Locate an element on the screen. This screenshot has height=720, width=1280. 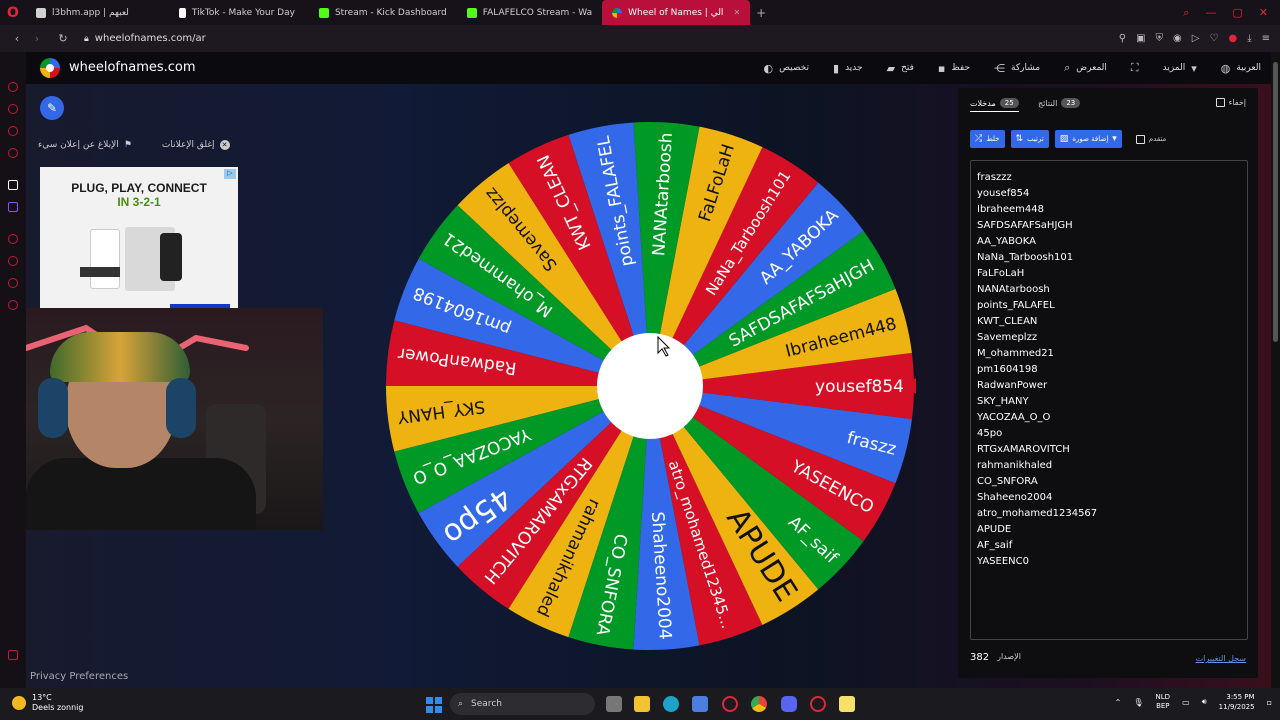
tab-falafelco-stream: FALAFELCO Stream - Wa is located at coordinates (529, 12).